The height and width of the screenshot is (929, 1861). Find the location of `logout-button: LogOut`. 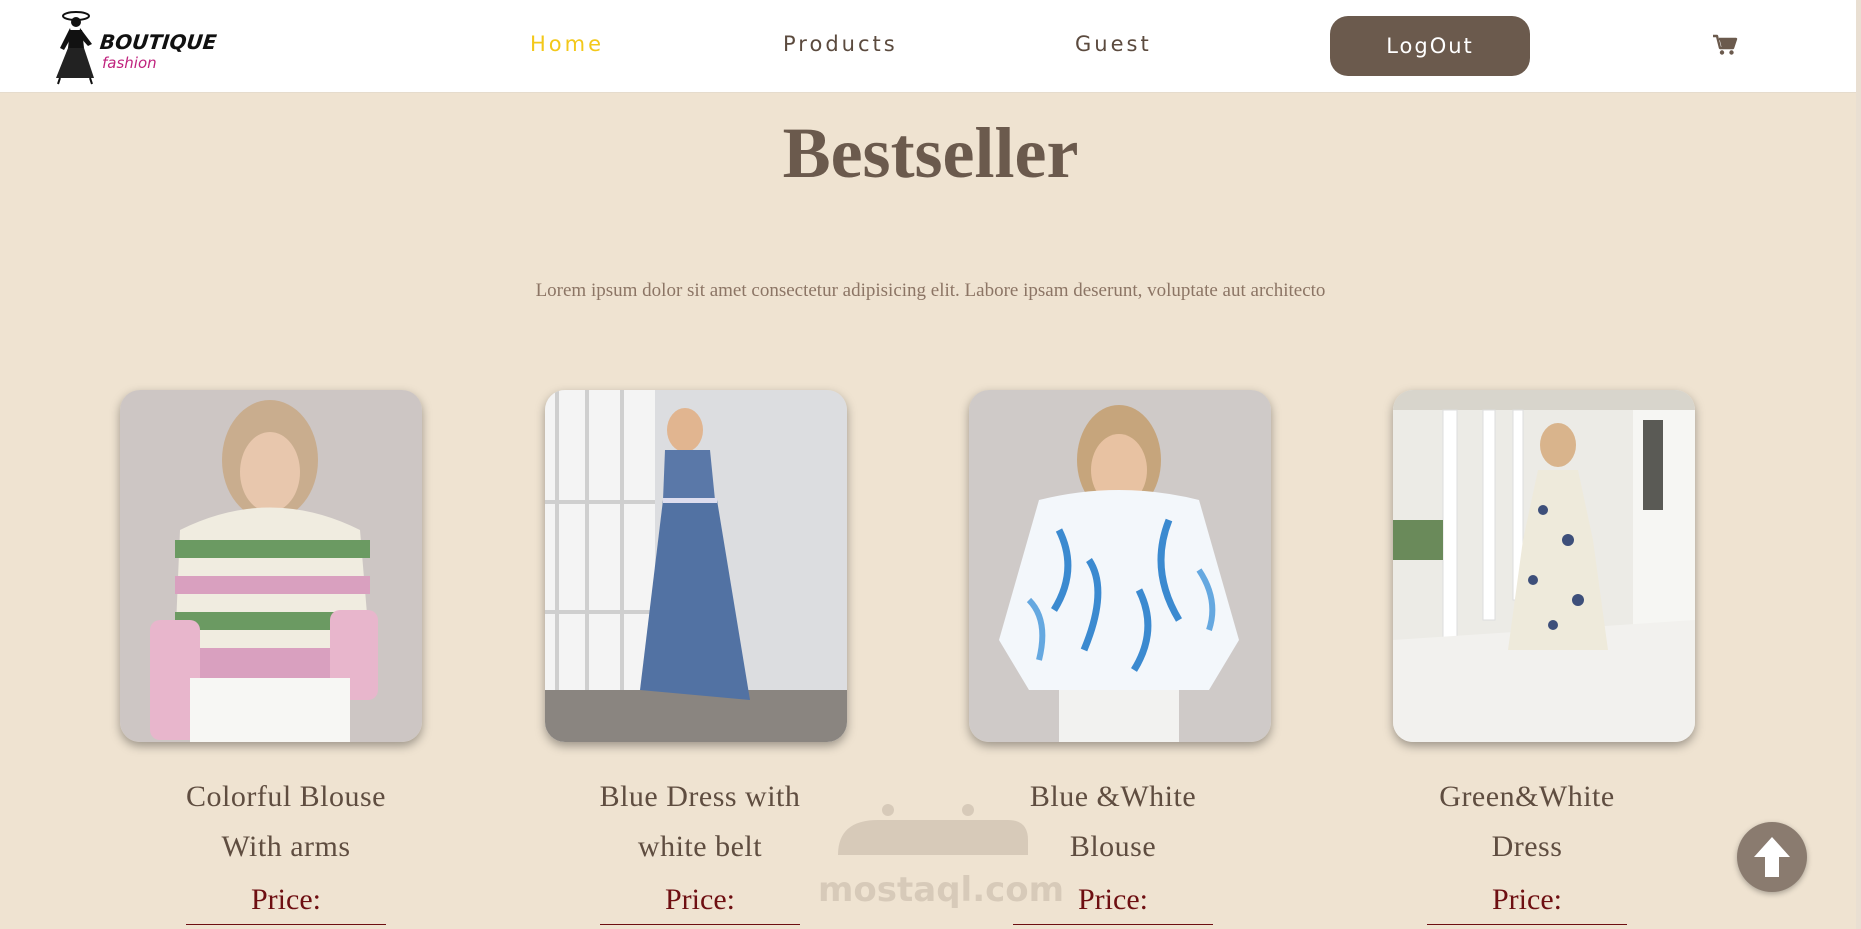

logout-button: LogOut is located at coordinates (1430, 46).